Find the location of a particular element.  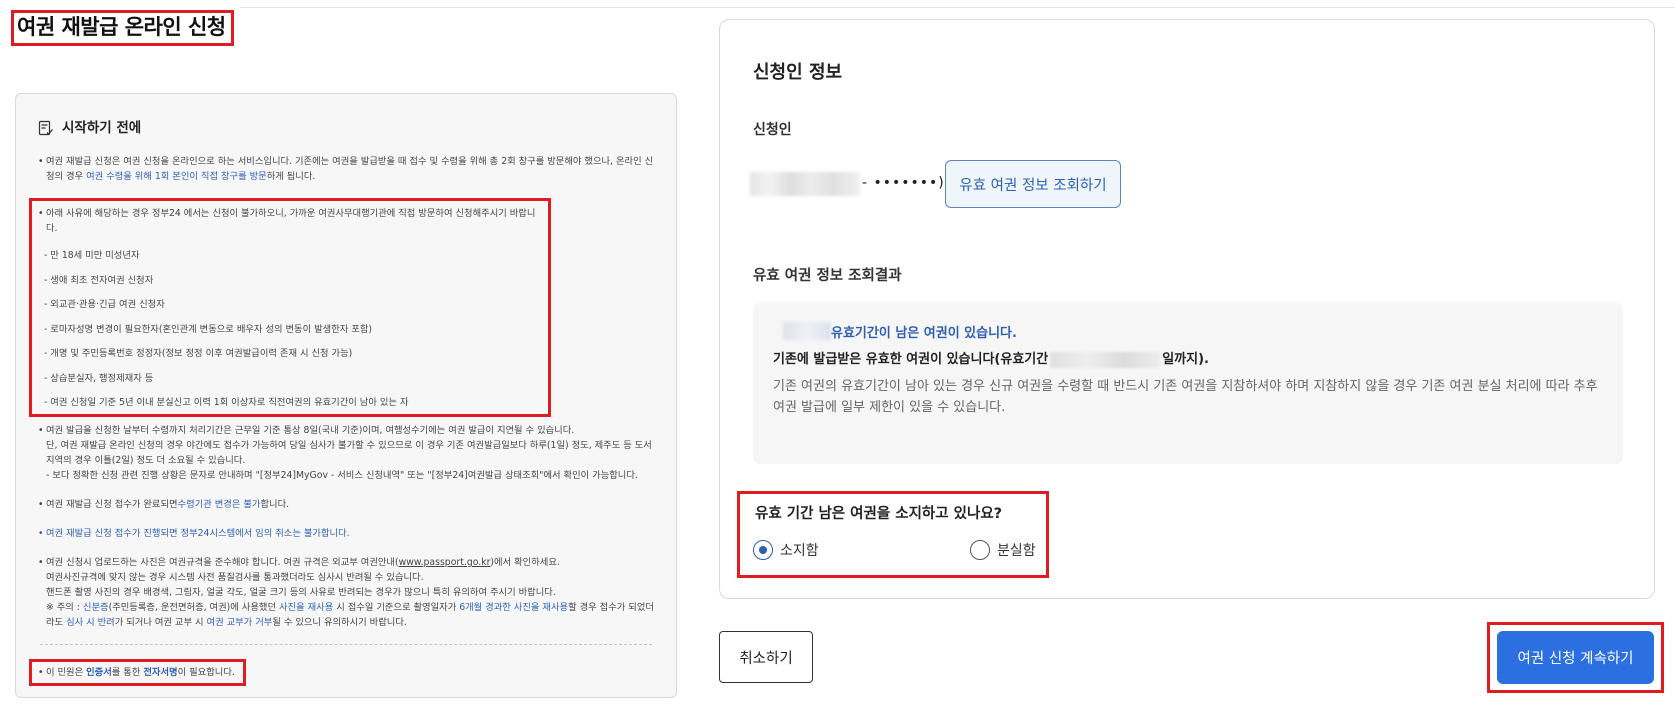

radio-unselected-icon is located at coordinates (980, 550).